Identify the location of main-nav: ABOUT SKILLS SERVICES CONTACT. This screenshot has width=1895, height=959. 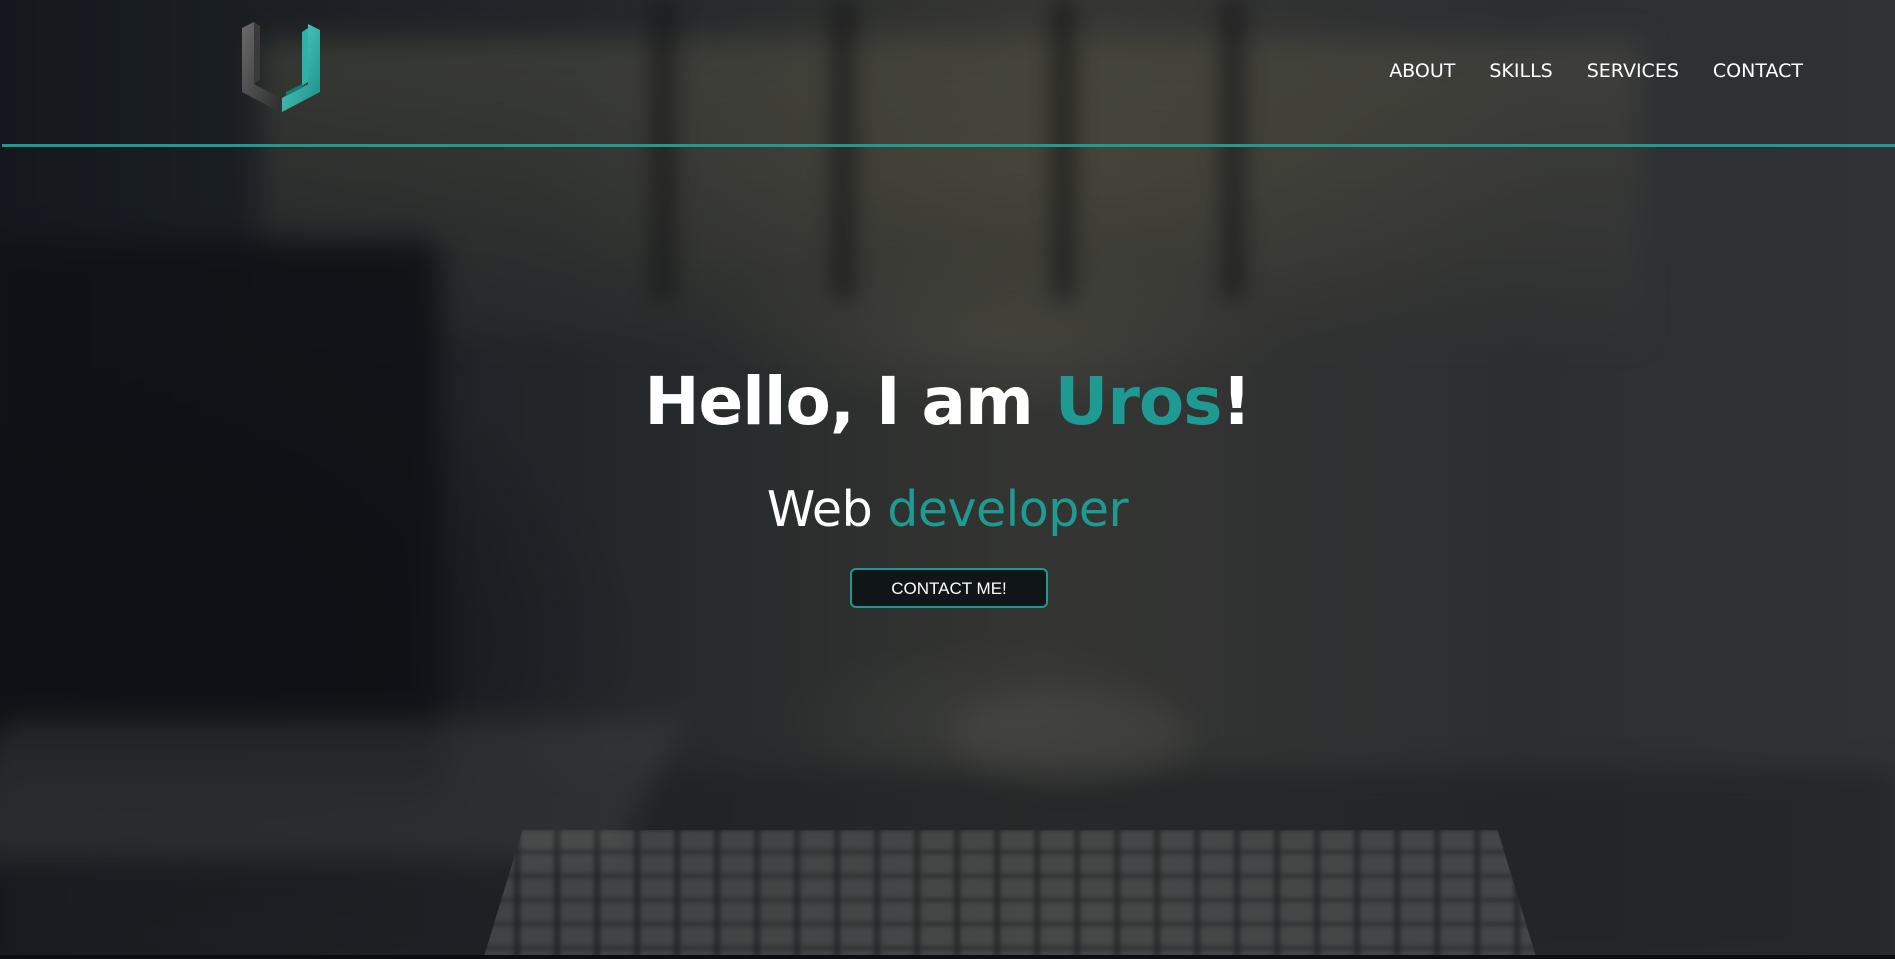
(1579, 71).